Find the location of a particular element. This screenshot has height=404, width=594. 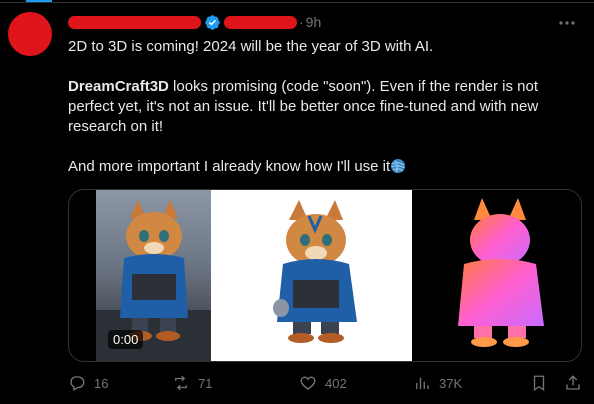

render-panel-normal-map-cat is located at coordinates (496, 275).